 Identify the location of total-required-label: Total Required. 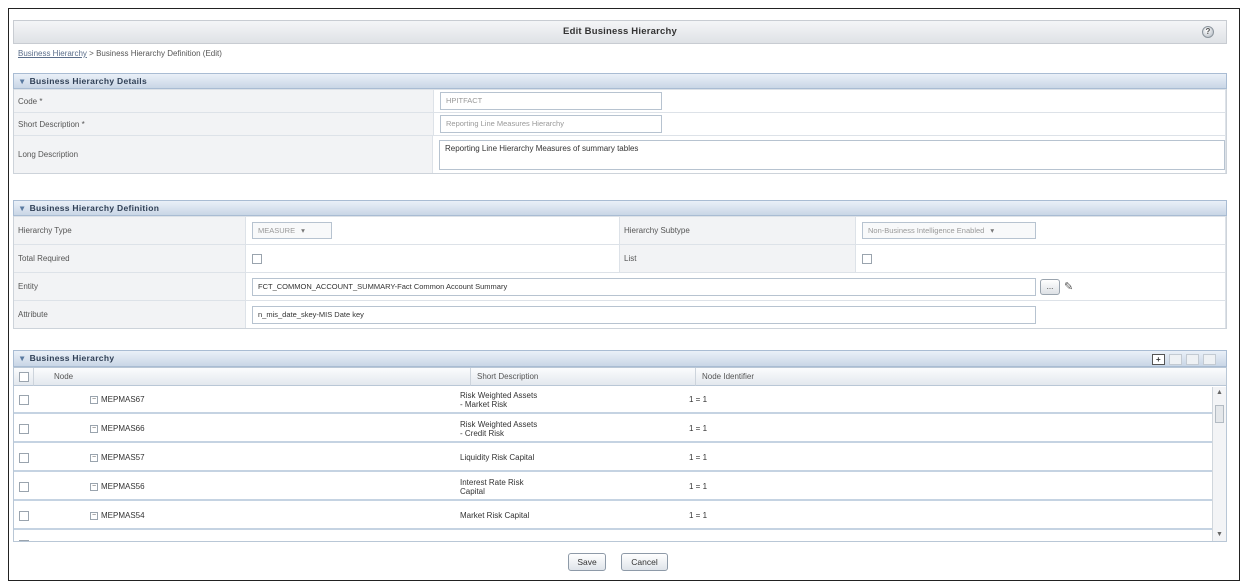
(130, 258).